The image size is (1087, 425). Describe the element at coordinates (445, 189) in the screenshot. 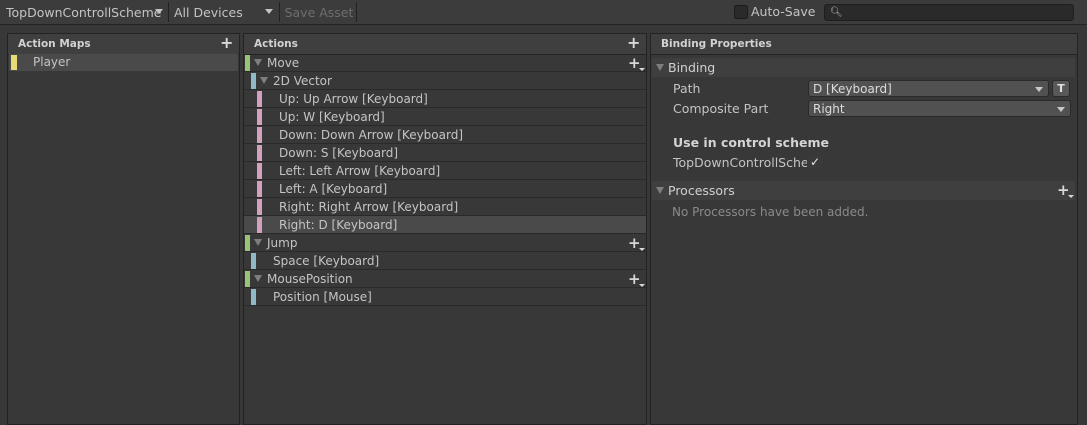

I see `binding-row: Left: A [Keyboard]` at that location.